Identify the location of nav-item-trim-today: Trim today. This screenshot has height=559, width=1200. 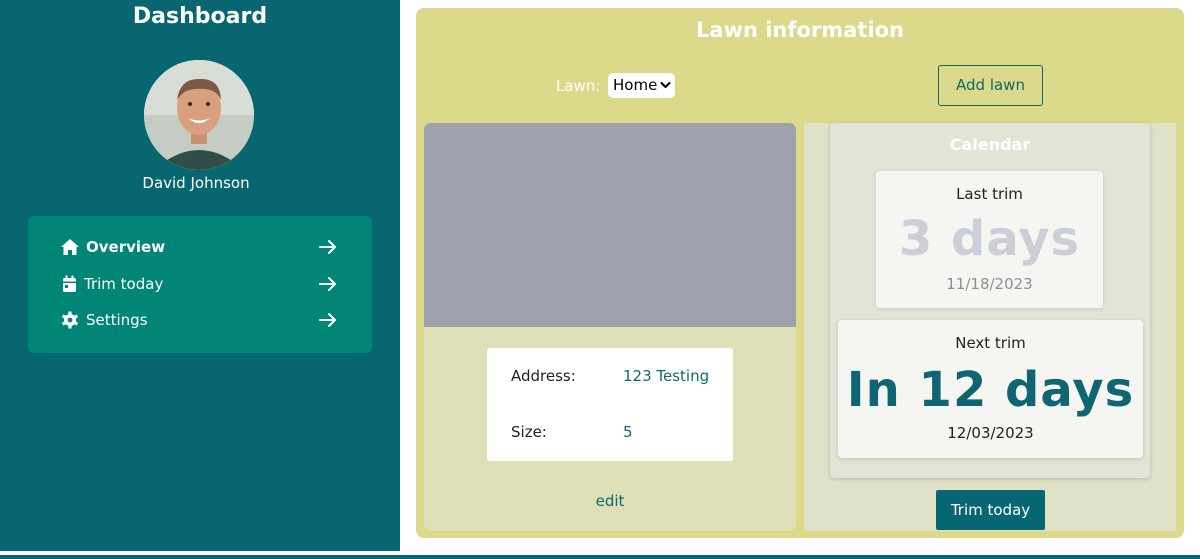
(200, 284).